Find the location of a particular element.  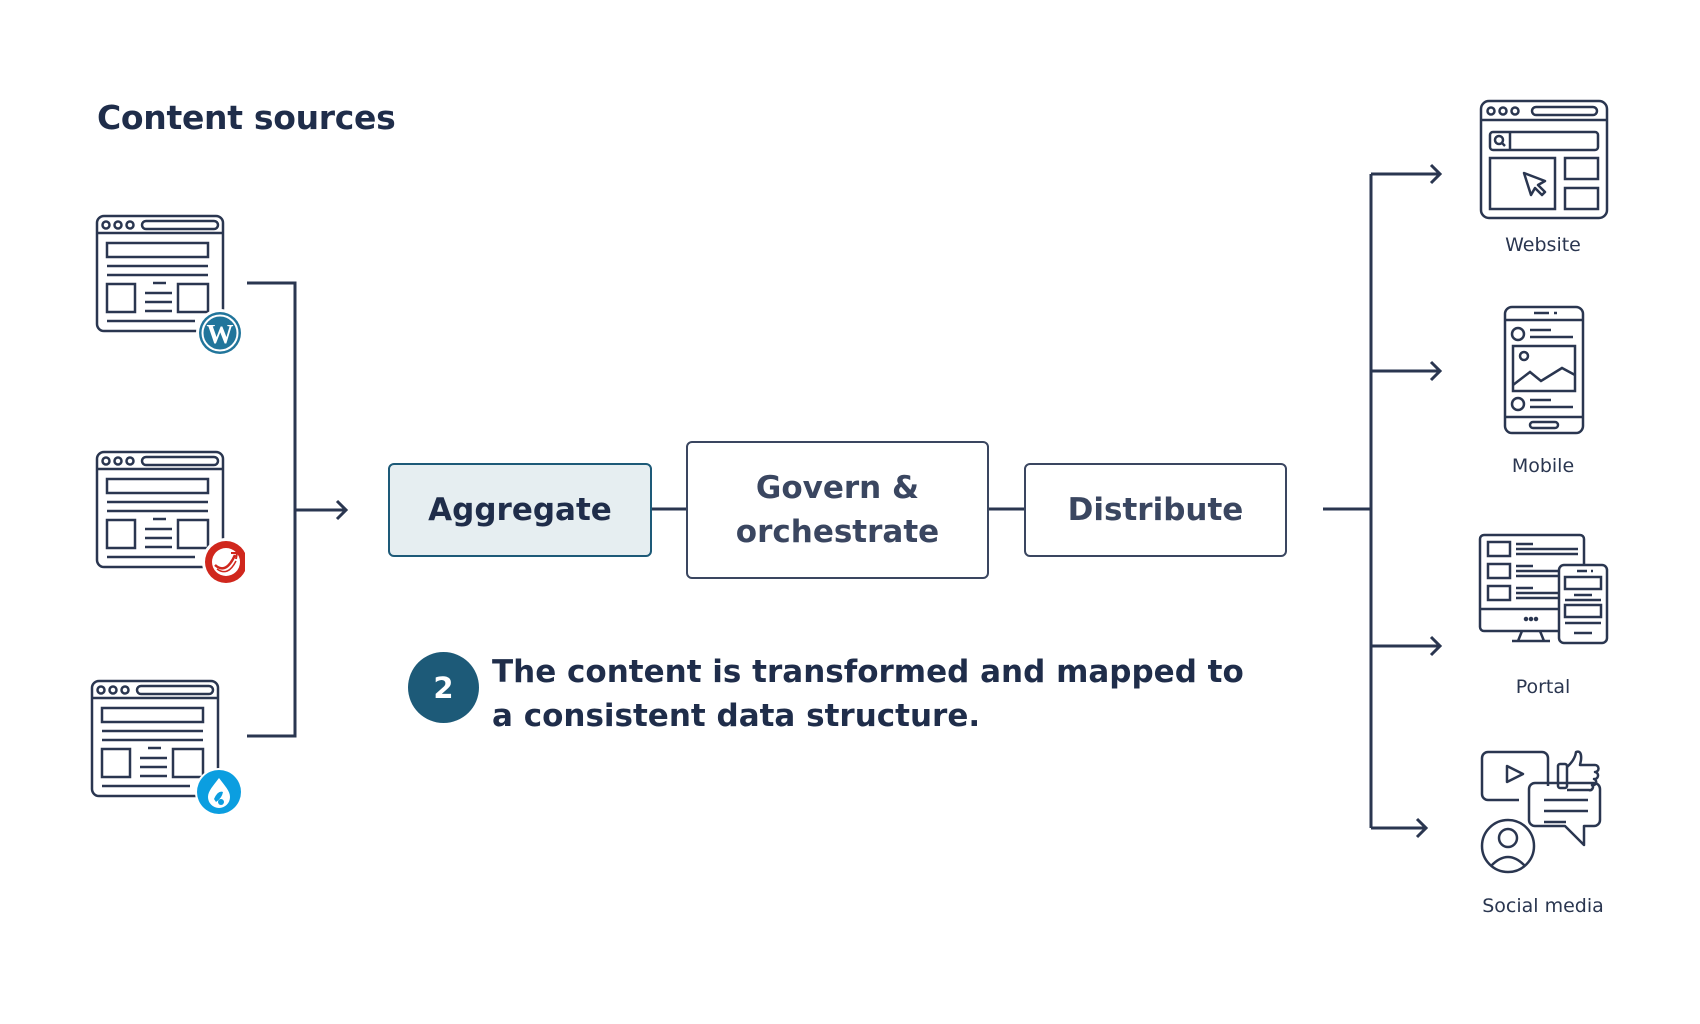

drupal-icon is located at coordinates (219, 792).